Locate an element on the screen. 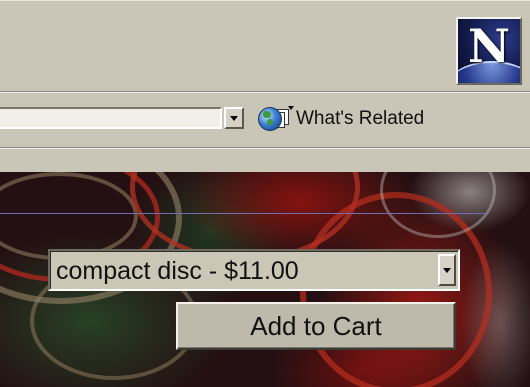  dropdown-arrow-icon is located at coordinates (291, 108).